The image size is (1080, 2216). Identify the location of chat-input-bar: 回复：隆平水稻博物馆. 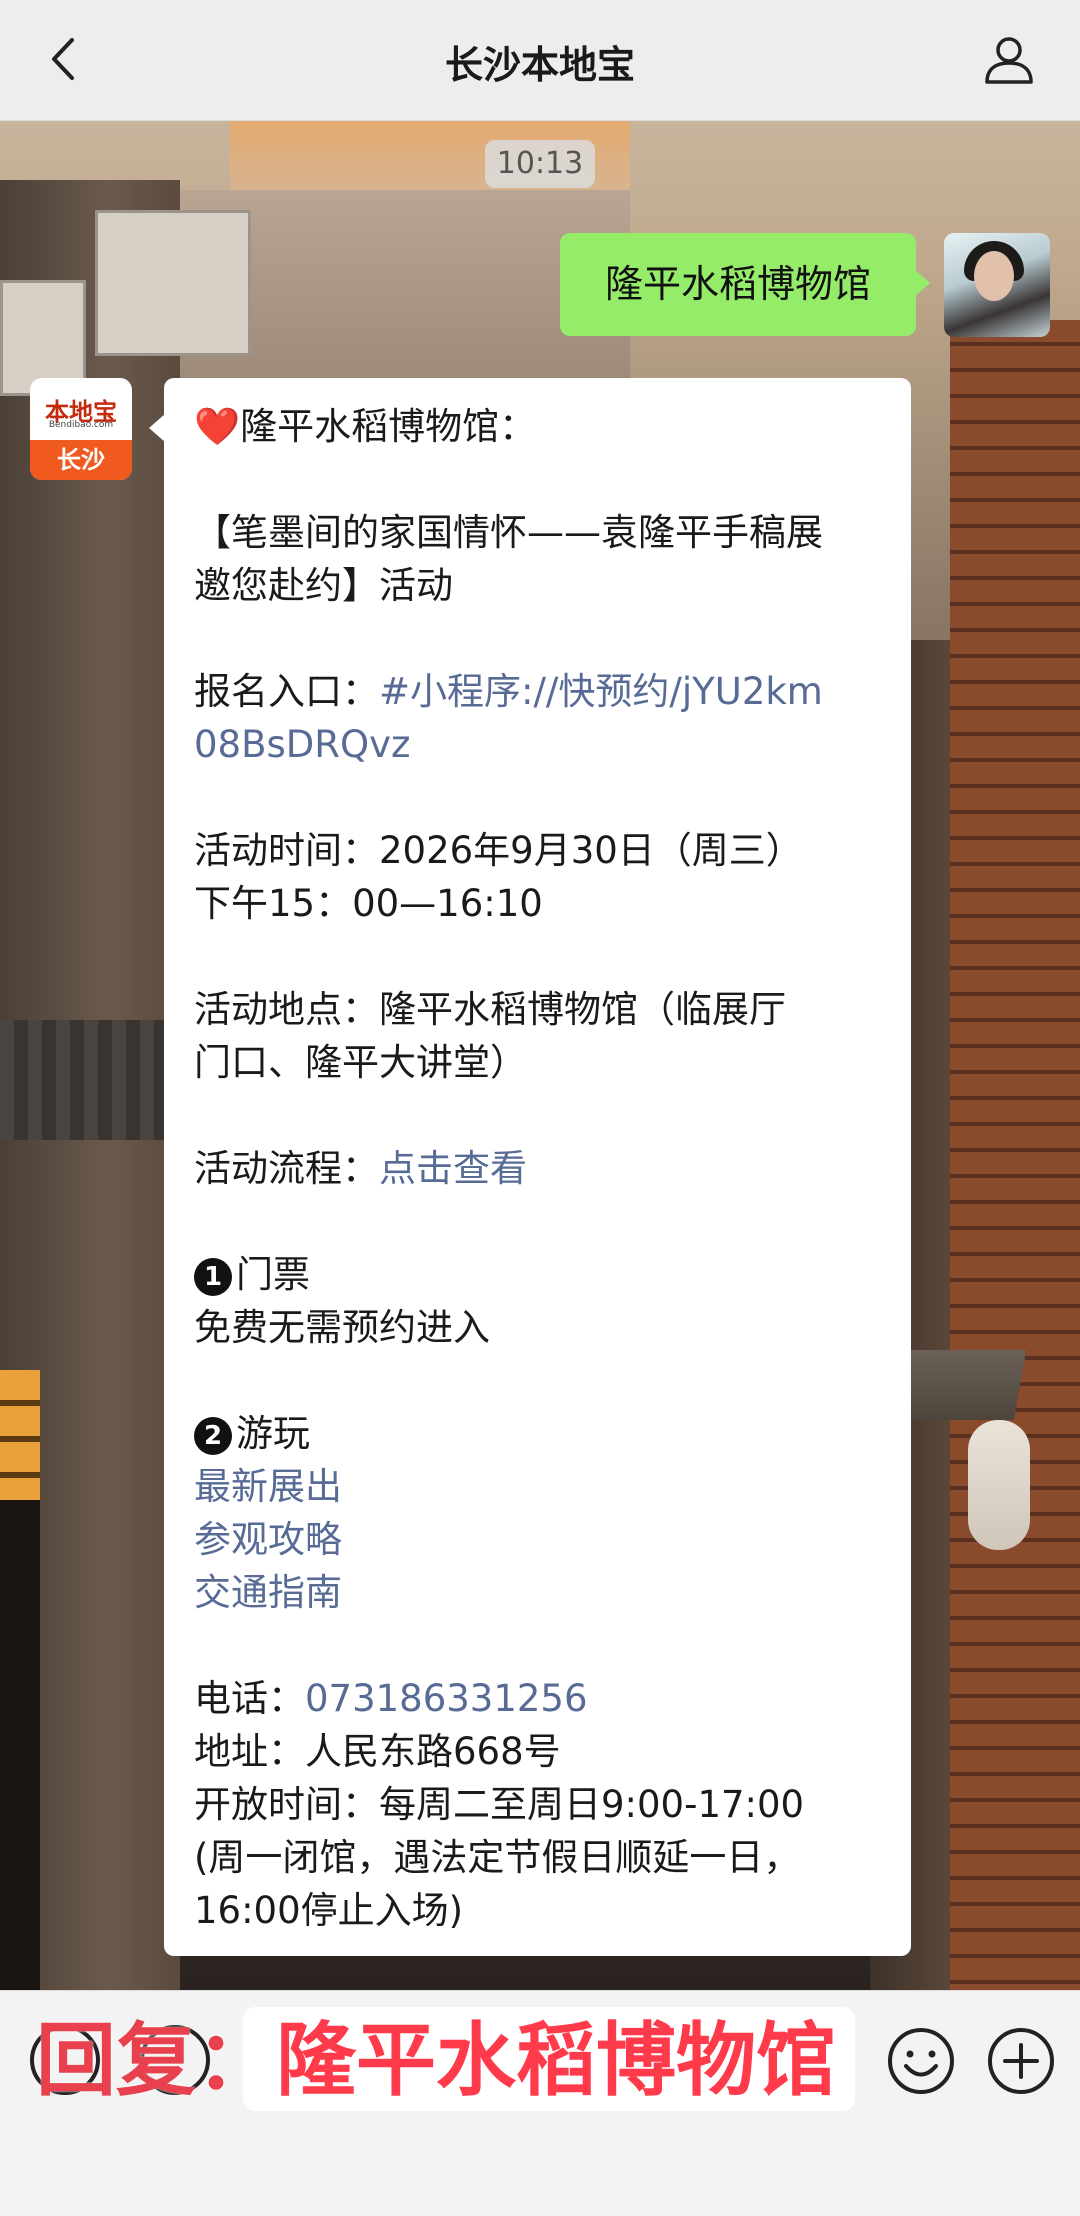
(540, 2103).